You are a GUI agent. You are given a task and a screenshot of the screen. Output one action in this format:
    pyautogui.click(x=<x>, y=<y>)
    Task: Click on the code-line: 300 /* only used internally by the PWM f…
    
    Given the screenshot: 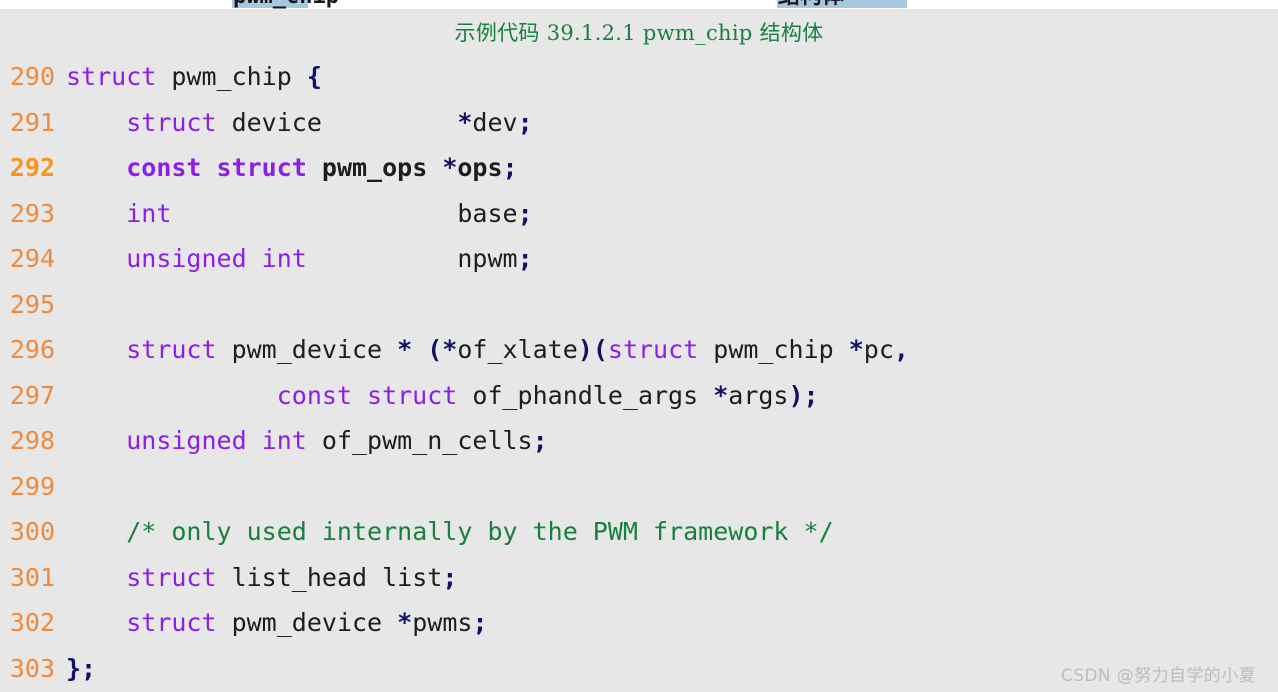 What is the action you would take?
    pyautogui.click(x=639, y=532)
    